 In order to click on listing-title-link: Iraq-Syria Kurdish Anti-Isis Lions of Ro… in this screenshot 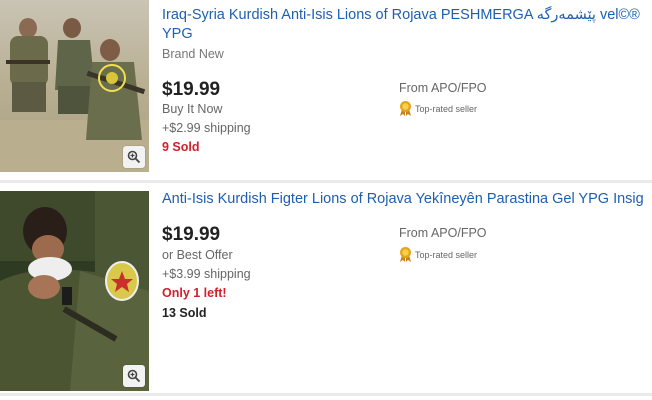, I will do `click(407, 25)`.